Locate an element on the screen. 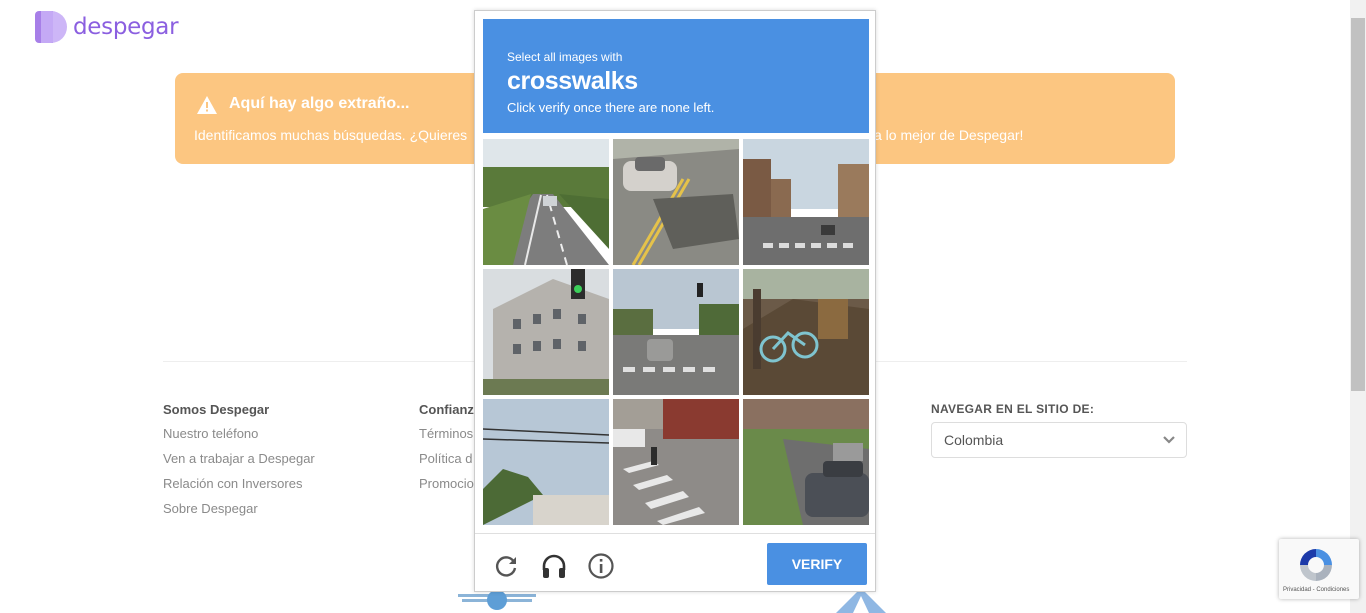 This screenshot has width=1366, height=613. recaptcha-logo-icon is located at coordinates (1316, 565).